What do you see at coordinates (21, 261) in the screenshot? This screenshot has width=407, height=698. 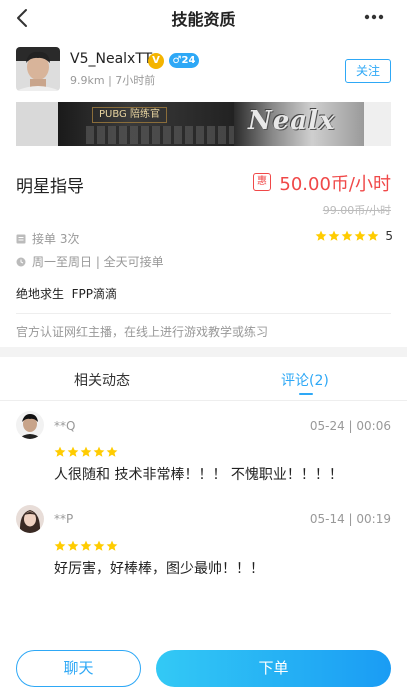 I see `clock-icon` at bounding box center [21, 261].